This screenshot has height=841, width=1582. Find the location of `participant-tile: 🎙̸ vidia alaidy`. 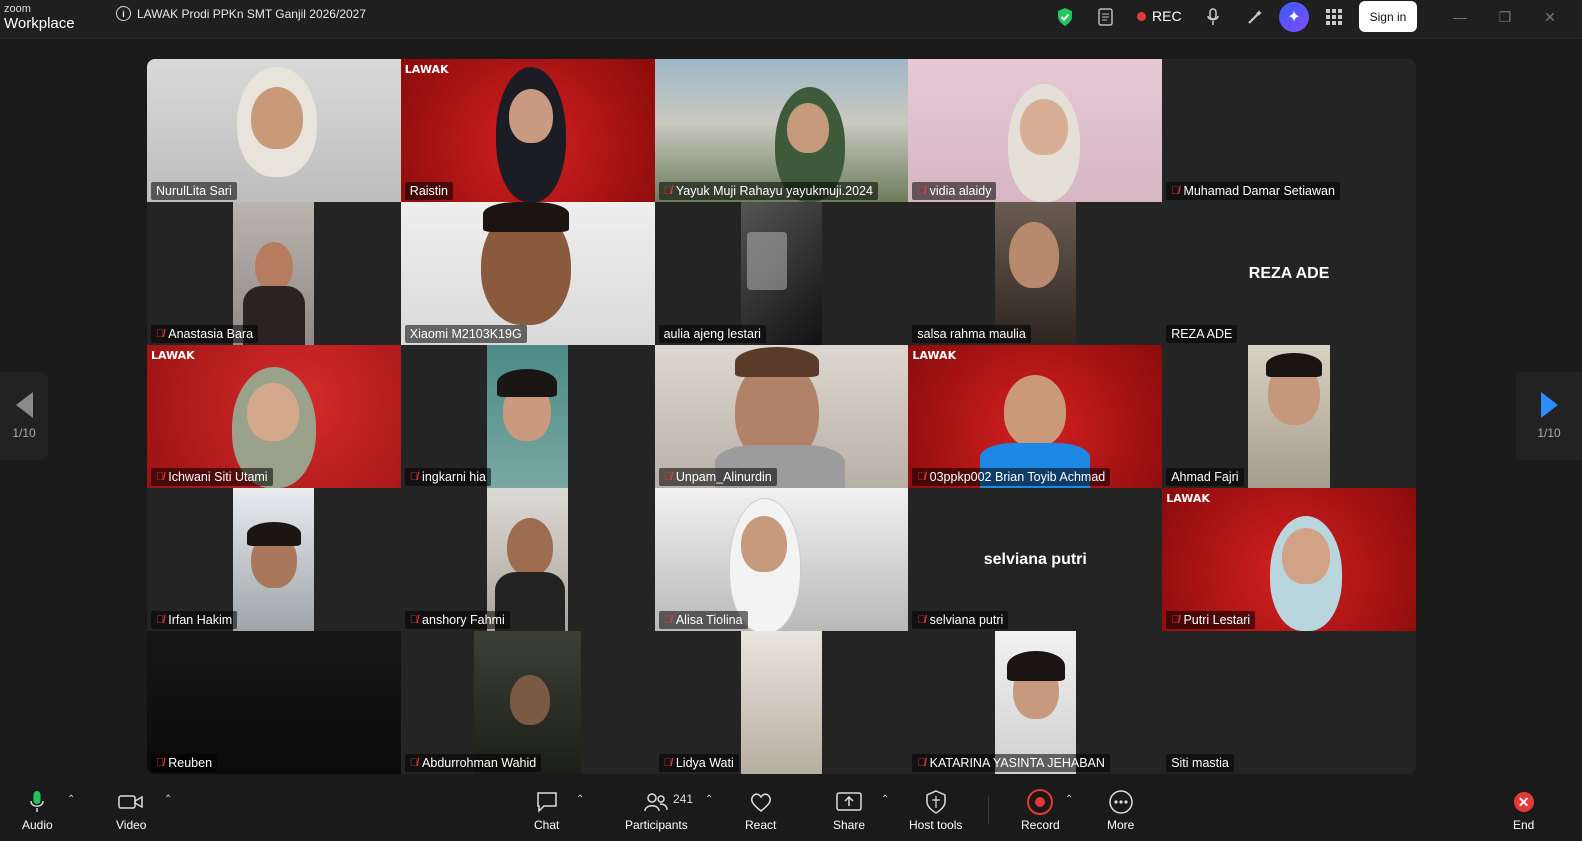

participant-tile: 🎙̸ vidia alaidy is located at coordinates (1035, 130).